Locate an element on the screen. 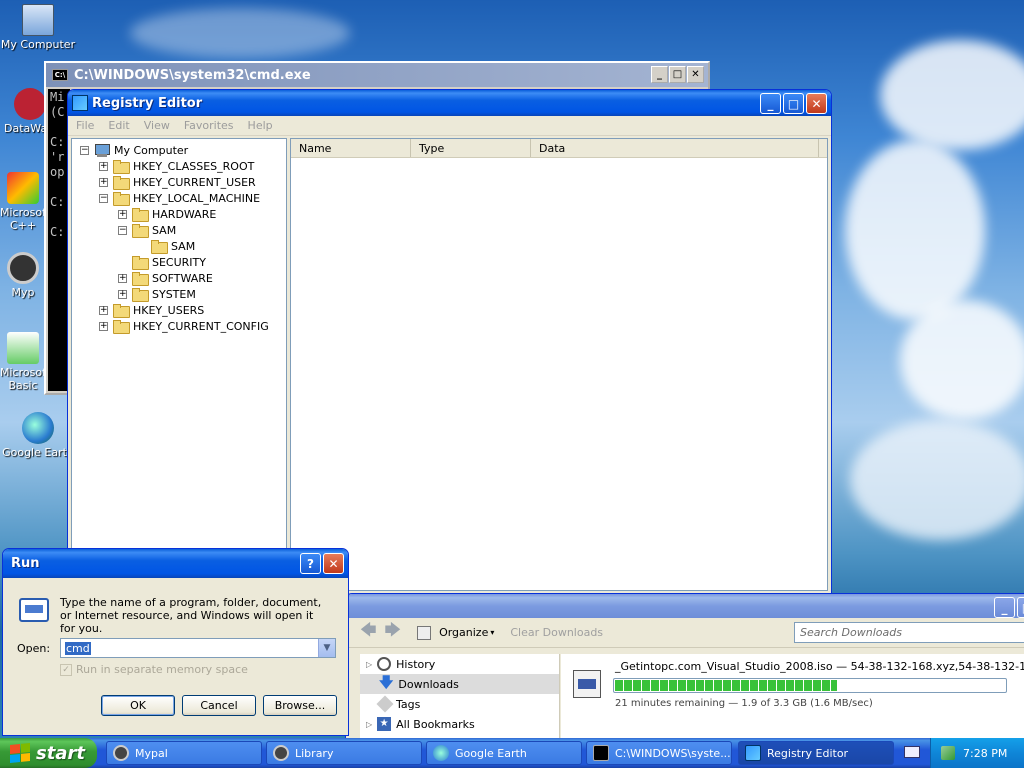  desktop-icon-microsoft-cpp: Microsoft C++ is located at coordinates (25, 202).